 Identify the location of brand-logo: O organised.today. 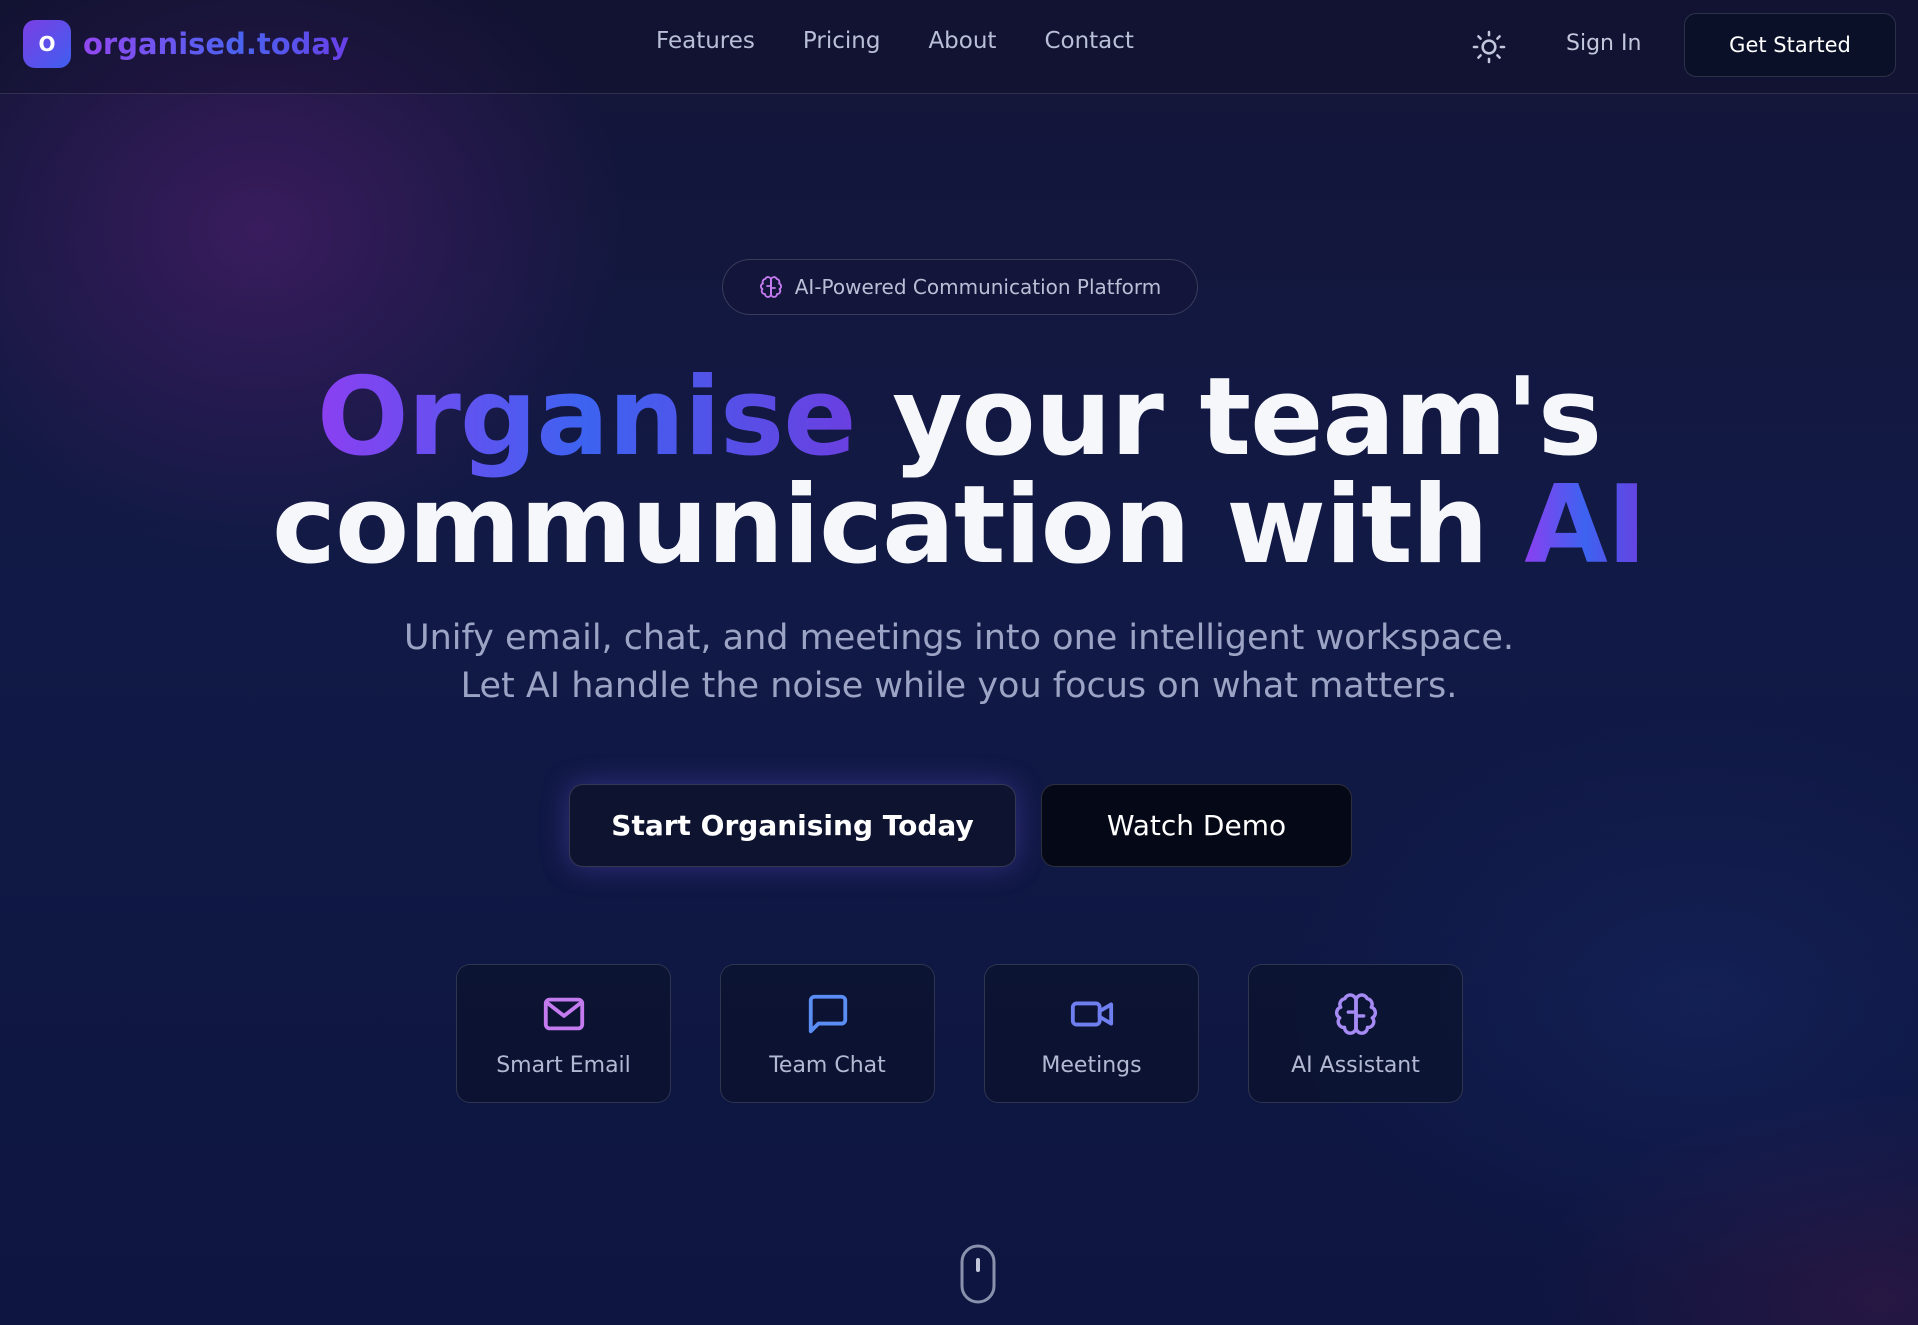
(186, 44).